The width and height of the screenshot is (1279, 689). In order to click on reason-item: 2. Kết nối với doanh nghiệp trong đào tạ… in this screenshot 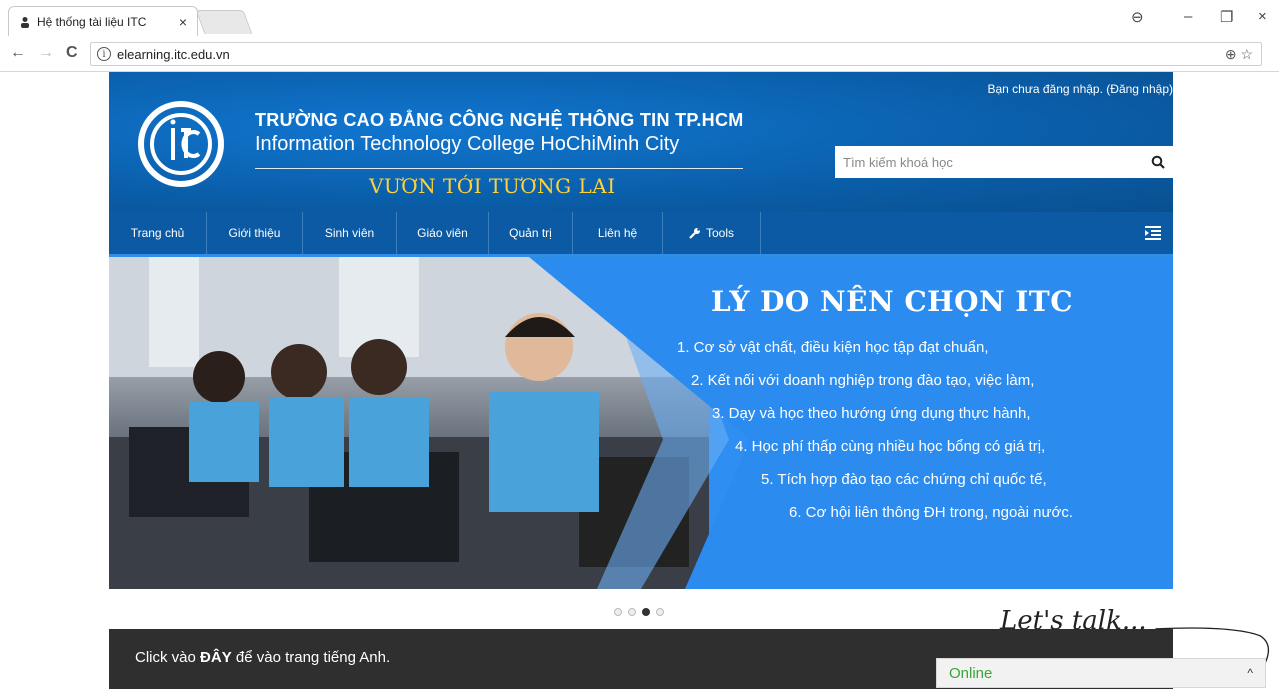, I will do `click(863, 380)`.